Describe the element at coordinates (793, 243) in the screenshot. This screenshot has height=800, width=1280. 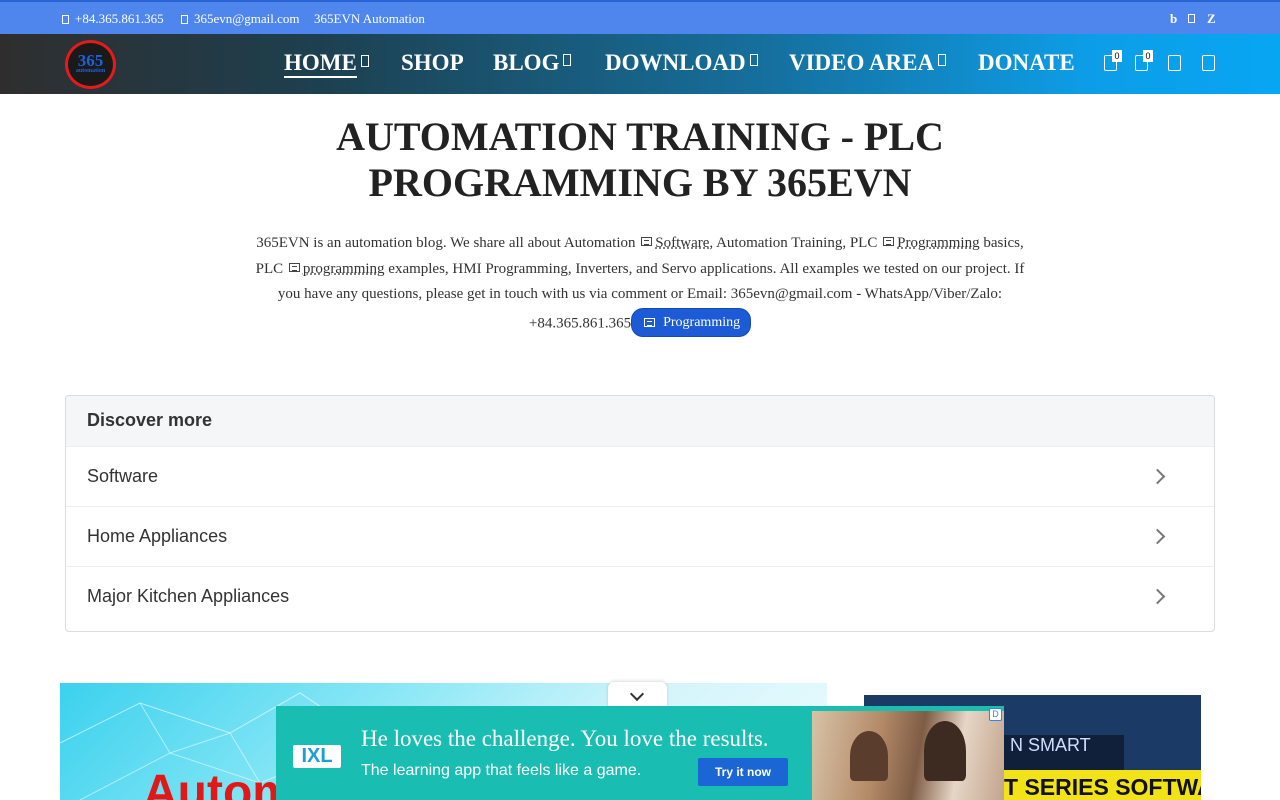
I see `desc-part-2: , Automation Training, PLC` at that location.